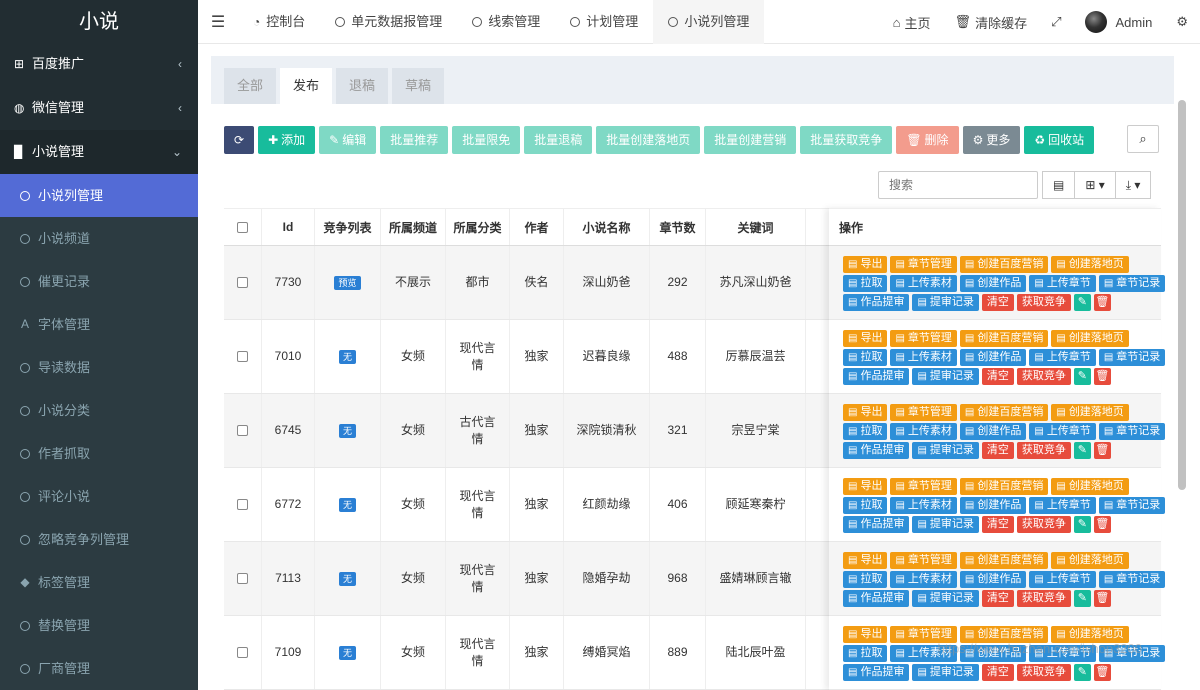 The image size is (1200, 690). Describe the element at coordinates (678, 227) in the screenshot. I see `header-chapters: 章节数` at that location.